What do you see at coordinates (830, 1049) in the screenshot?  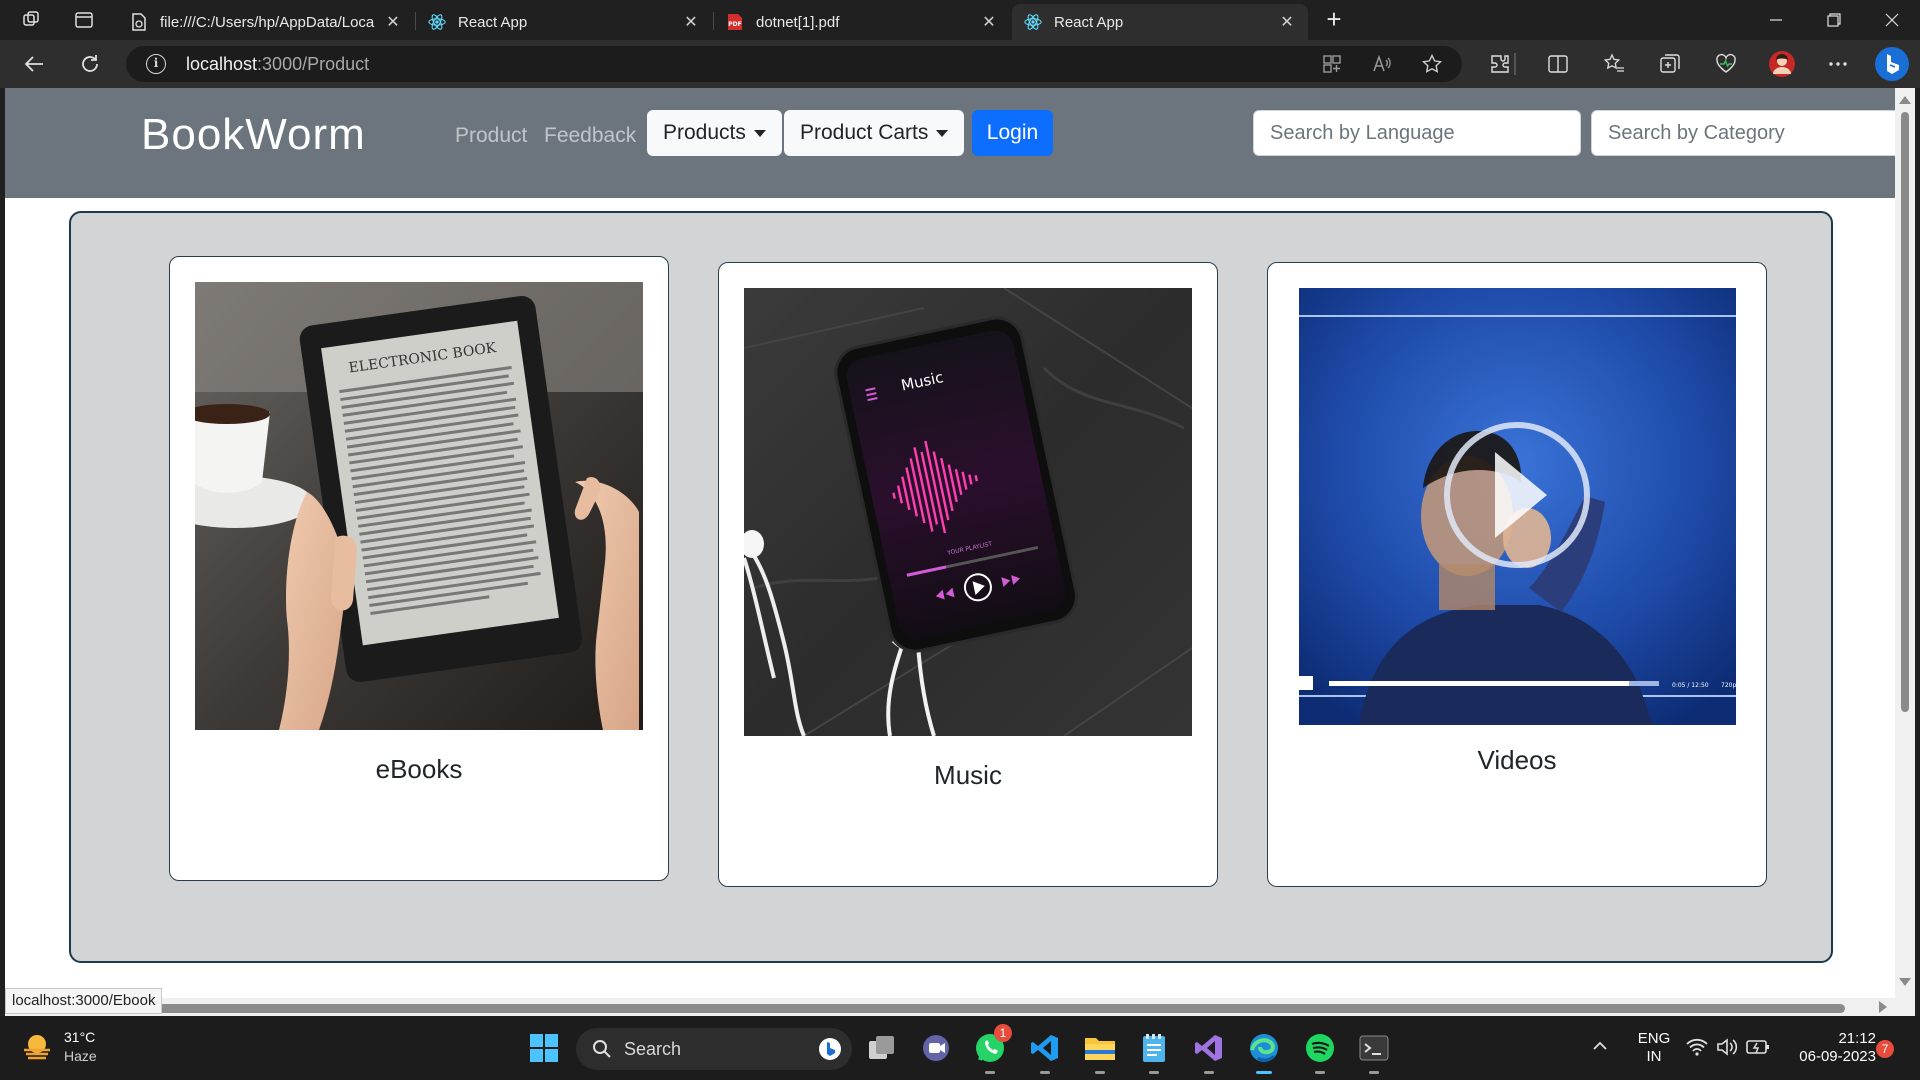 I see `bing-icon` at bounding box center [830, 1049].